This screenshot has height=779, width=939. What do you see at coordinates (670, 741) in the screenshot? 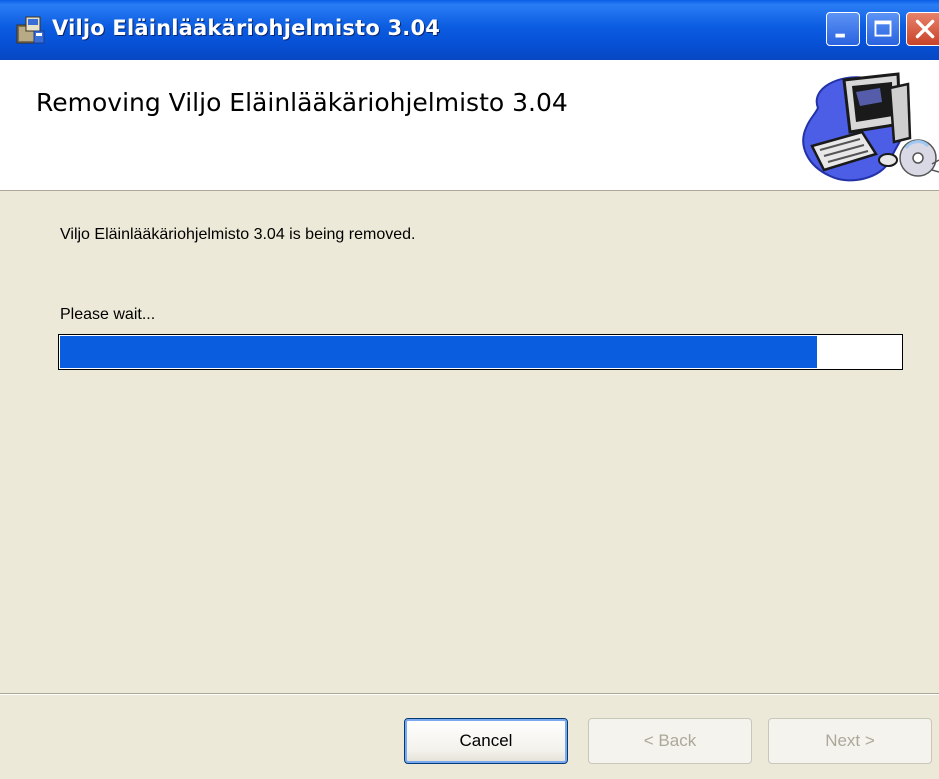
I see `back-button: < Back` at bounding box center [670, 741].